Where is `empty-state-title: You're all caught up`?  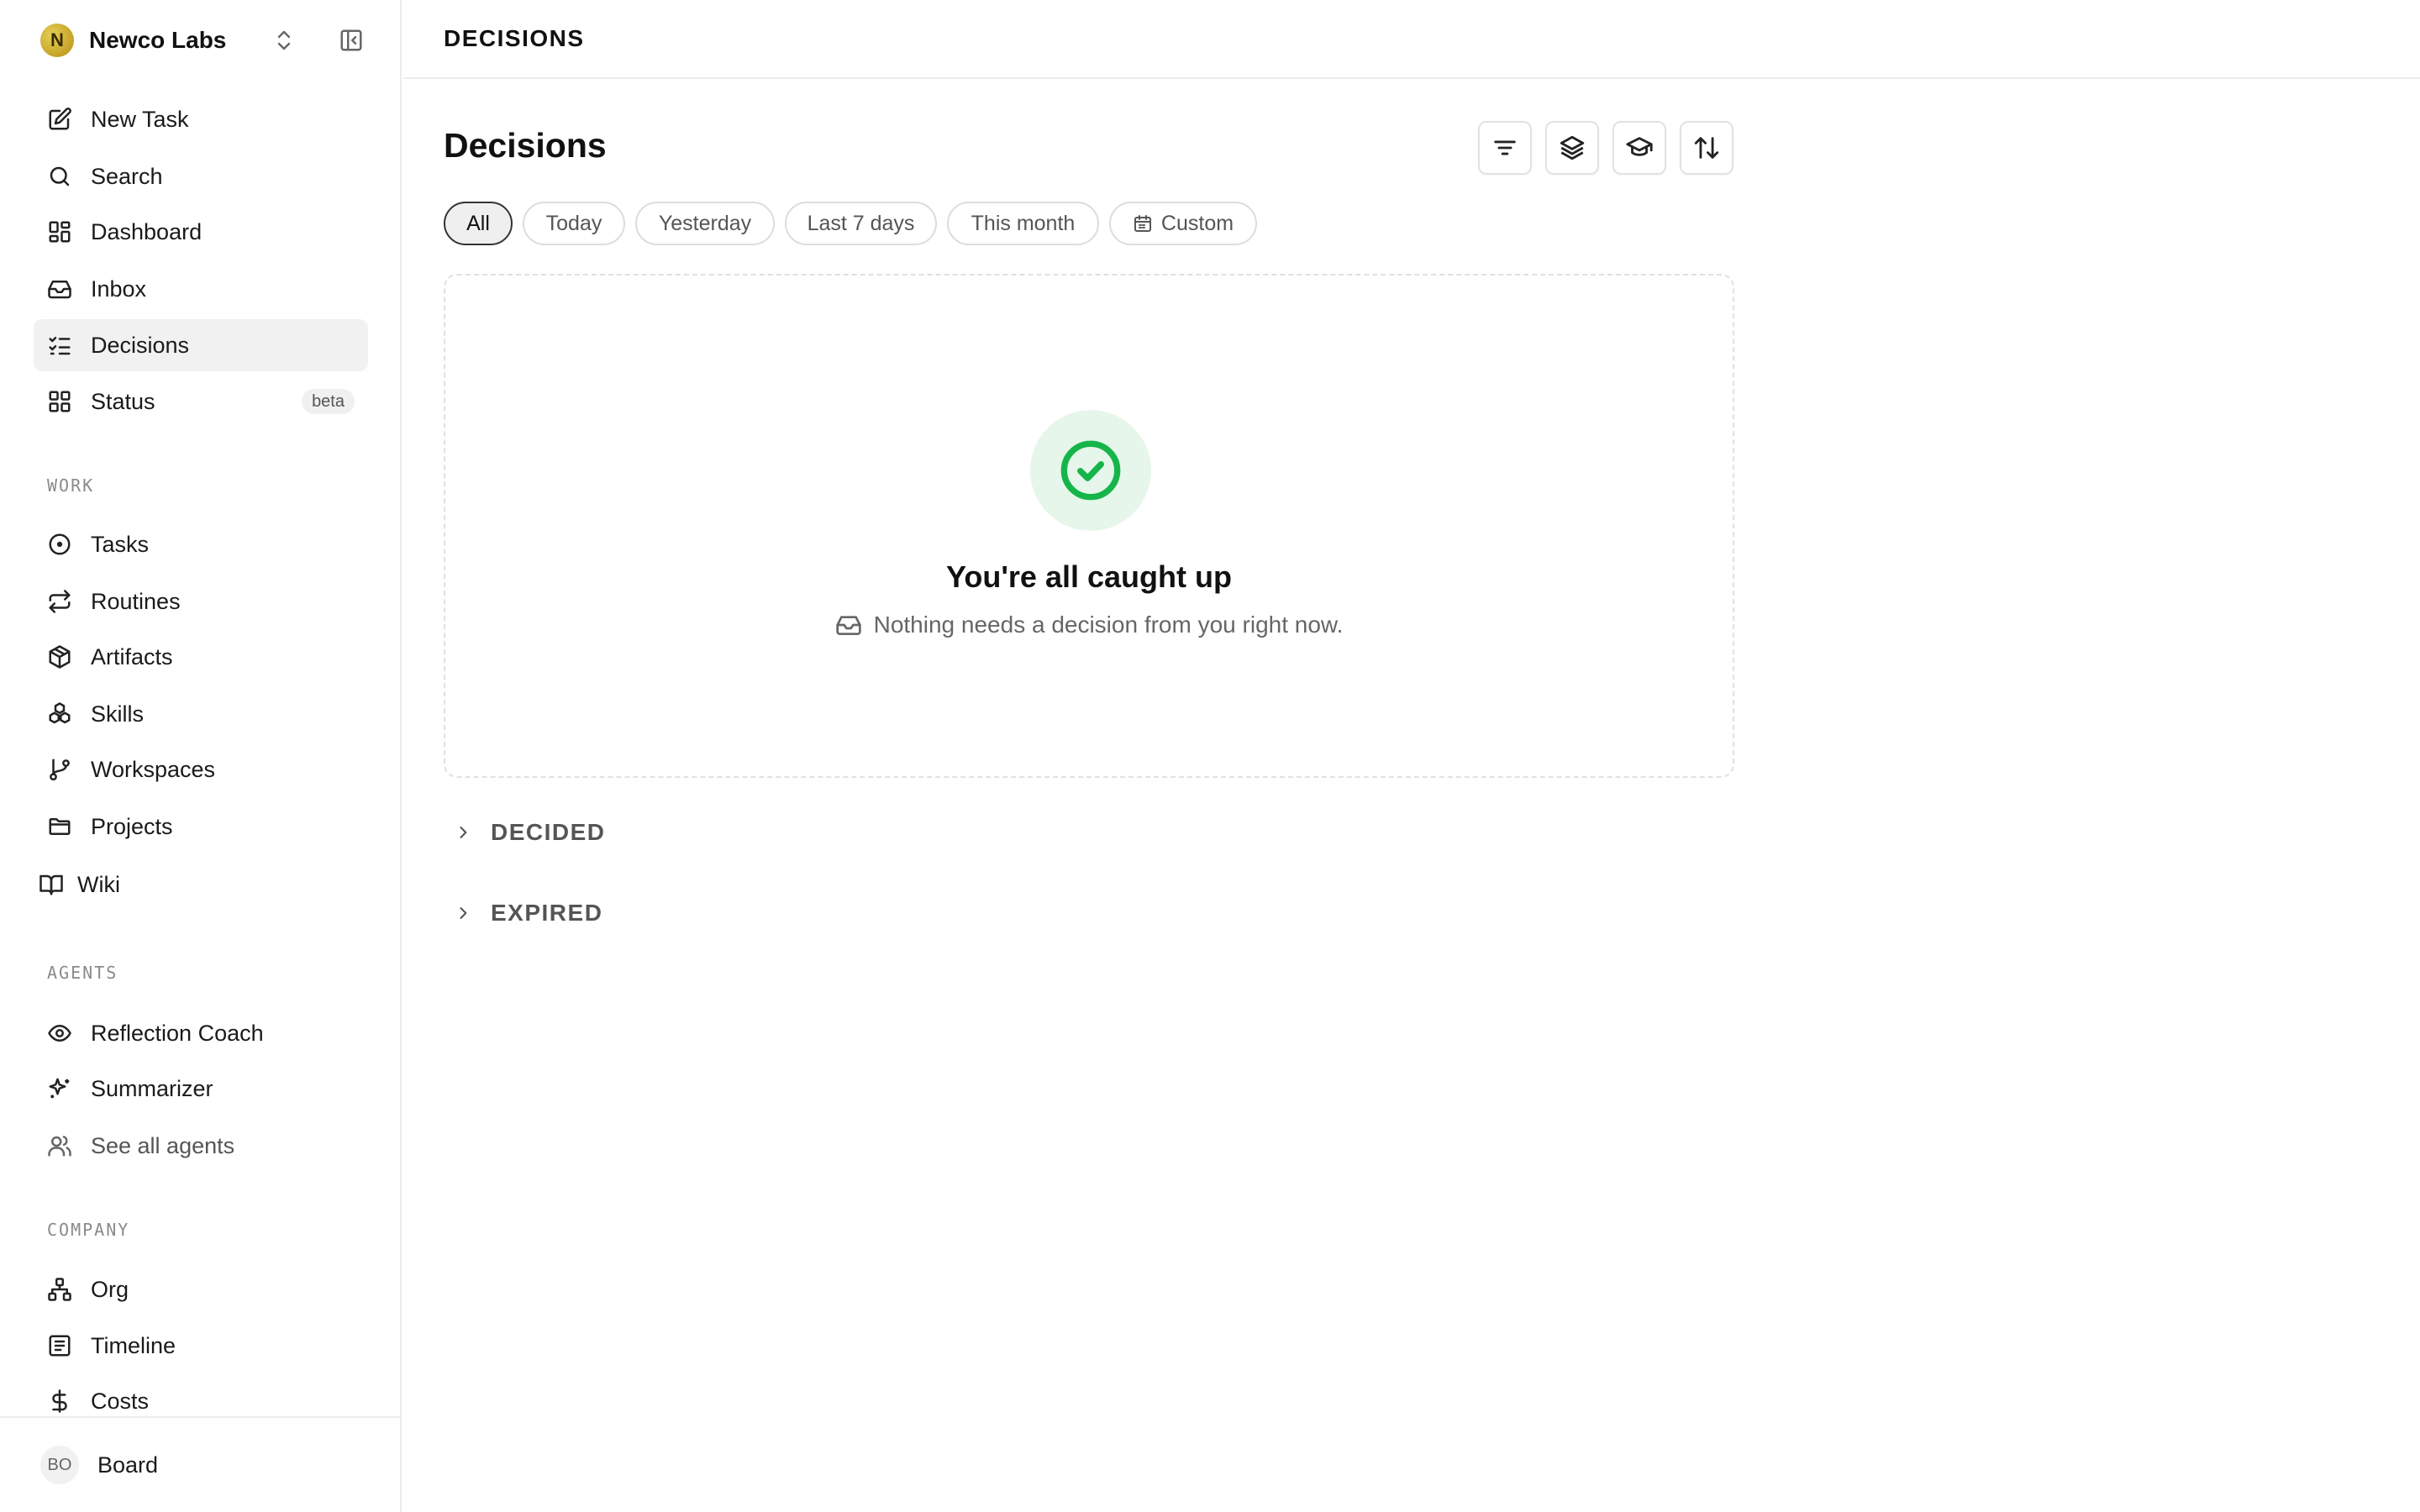 empty-state-title: You're all caught up is located at coordinates (1089, 576).